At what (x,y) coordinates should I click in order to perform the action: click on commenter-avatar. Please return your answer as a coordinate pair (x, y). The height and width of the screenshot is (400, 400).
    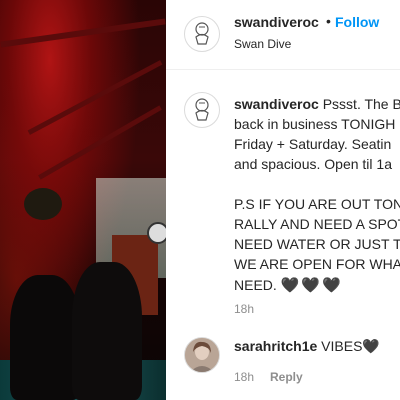
    Looking at the image, I should click on (202, 355).